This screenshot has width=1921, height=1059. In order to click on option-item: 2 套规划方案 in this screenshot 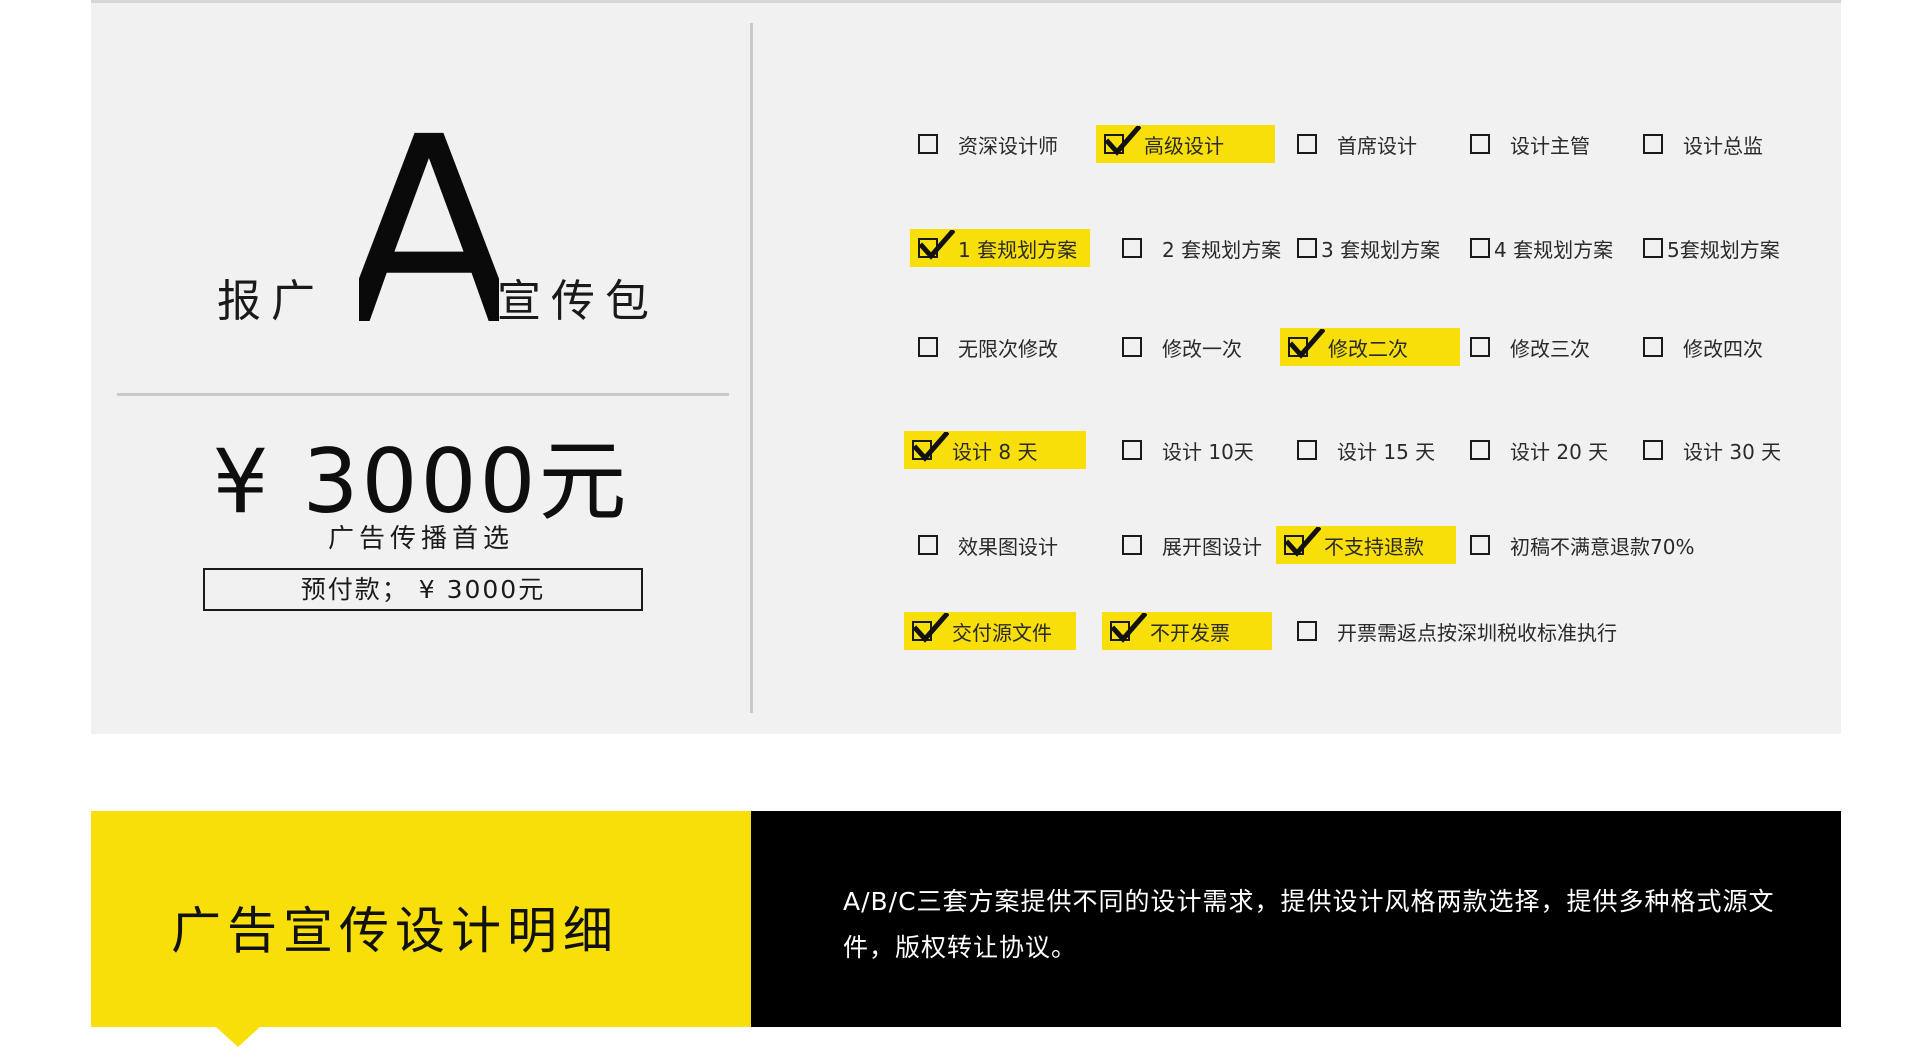, I will do `click(1199, 248)`.